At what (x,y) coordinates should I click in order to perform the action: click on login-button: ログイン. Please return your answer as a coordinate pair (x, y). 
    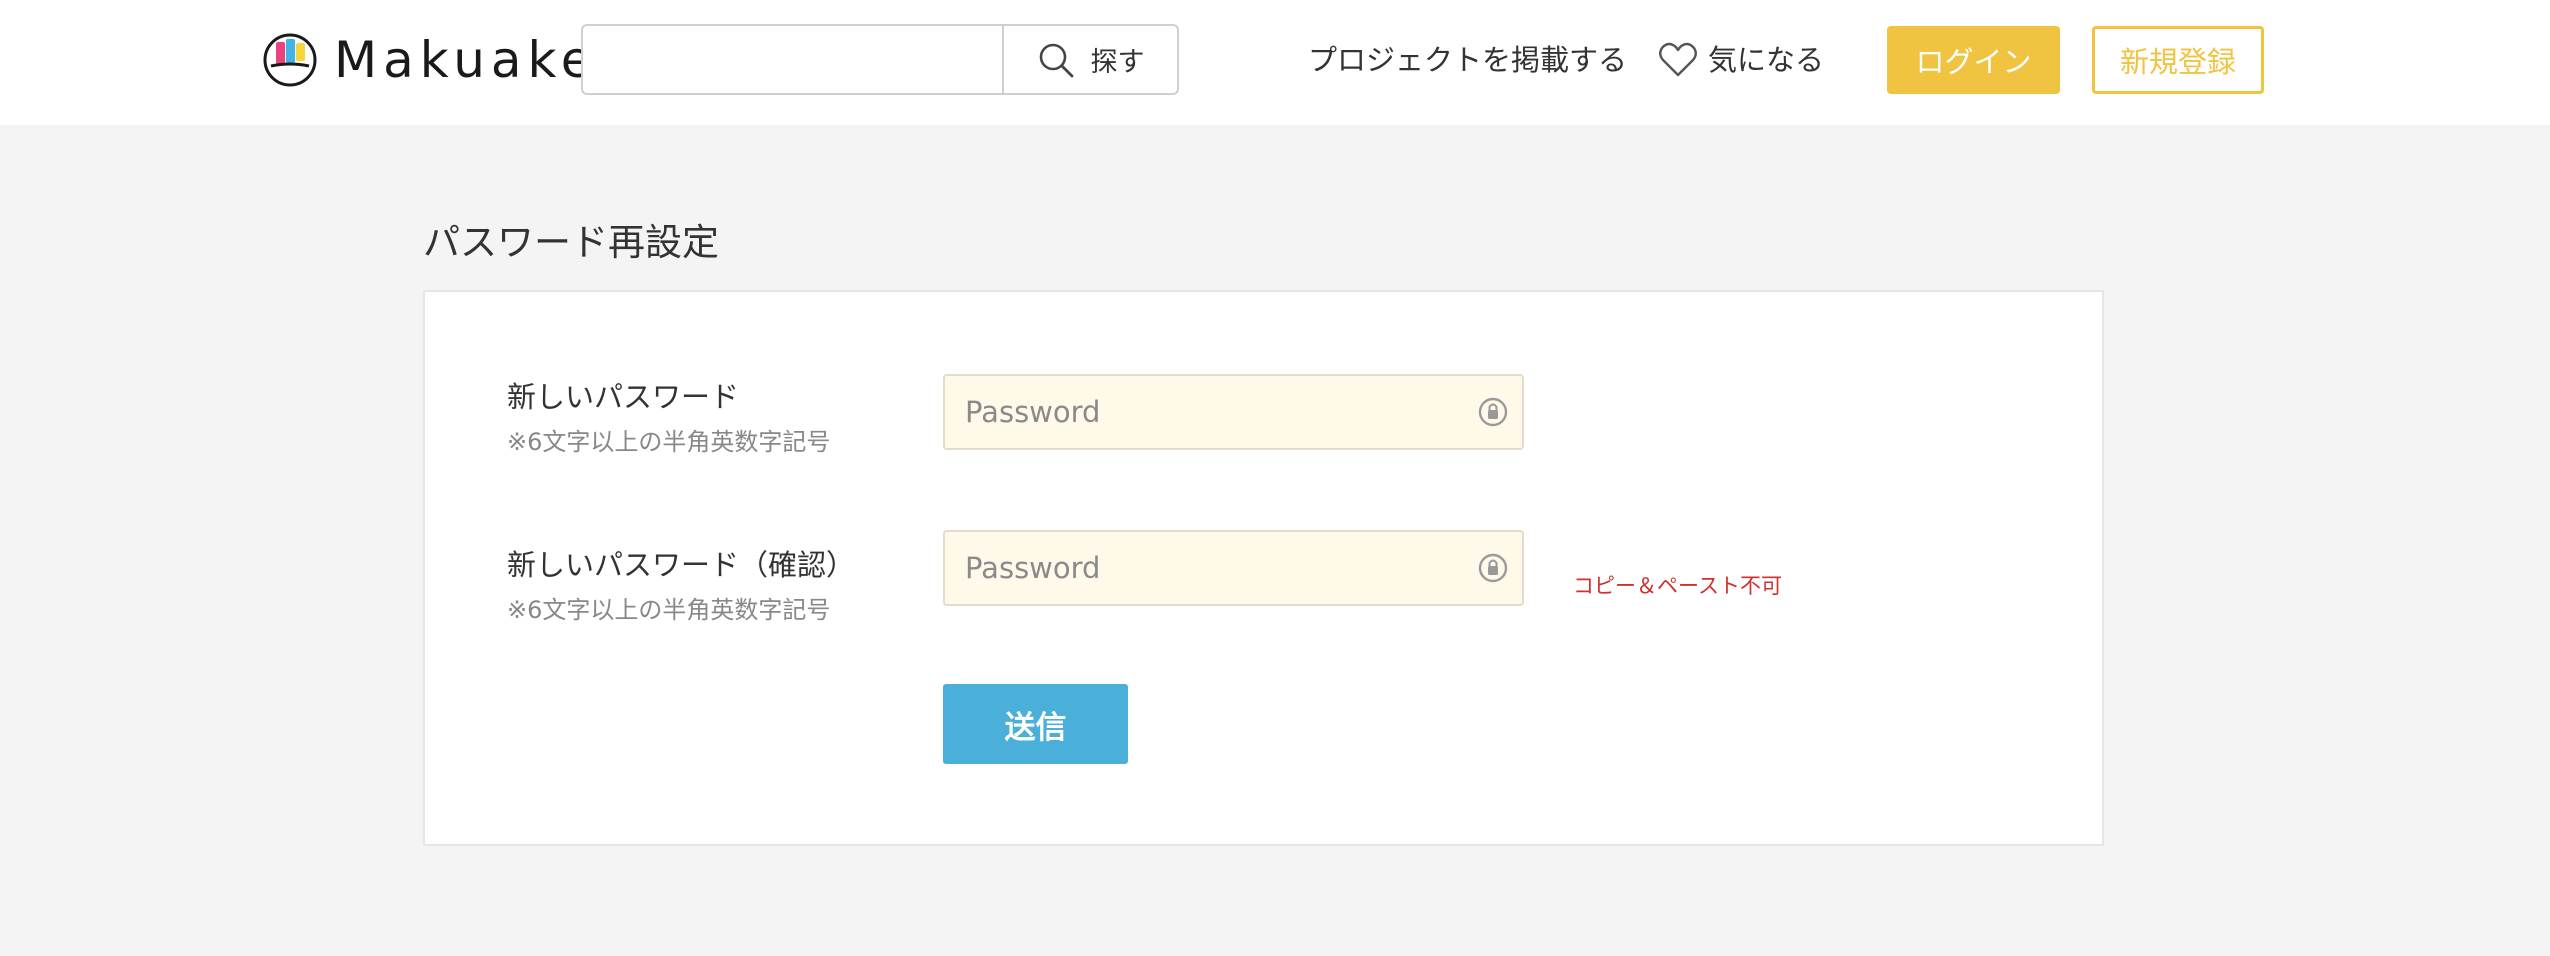
    Looking at the image, I should click on (1973, 60).